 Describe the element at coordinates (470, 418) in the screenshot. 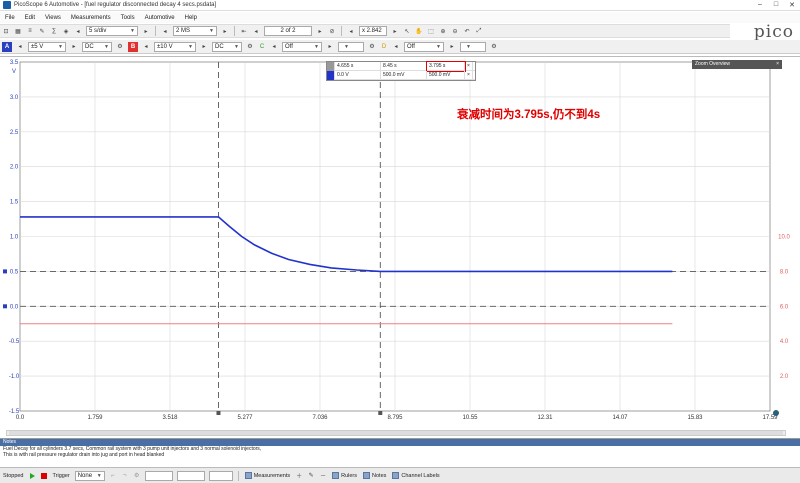

I see `x-tick-label: 10.55` at that location.